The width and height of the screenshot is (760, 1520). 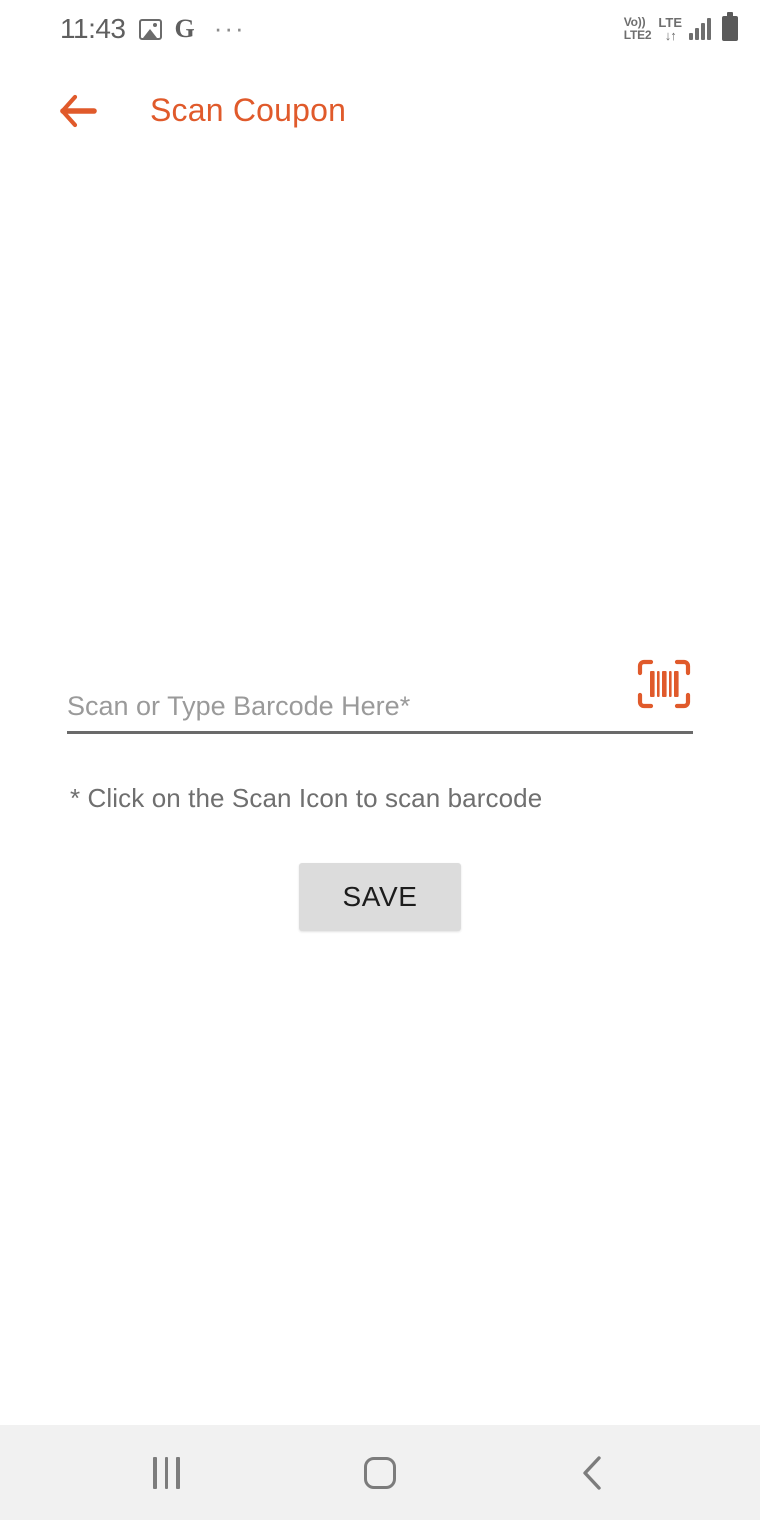 I want to click on google-icon: G, so click(x=184, y=28).